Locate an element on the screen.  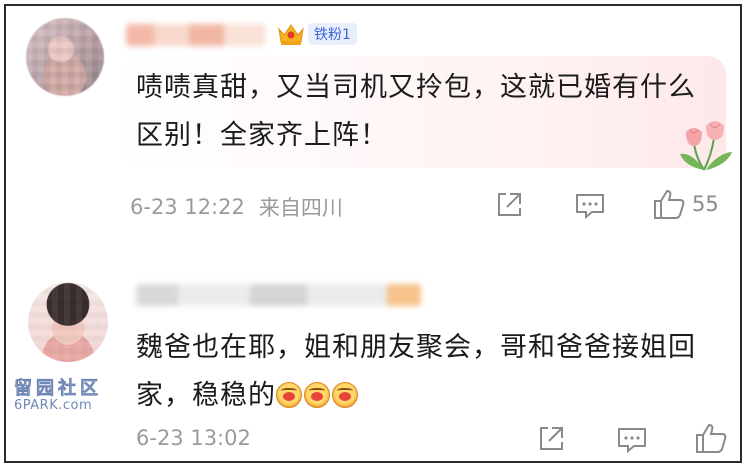
comment-text-content: 魏爸也在耶，姐和朋友聚会，哥和爸爸接姐回家，稳稳的 is located at coordinates (416, 371).